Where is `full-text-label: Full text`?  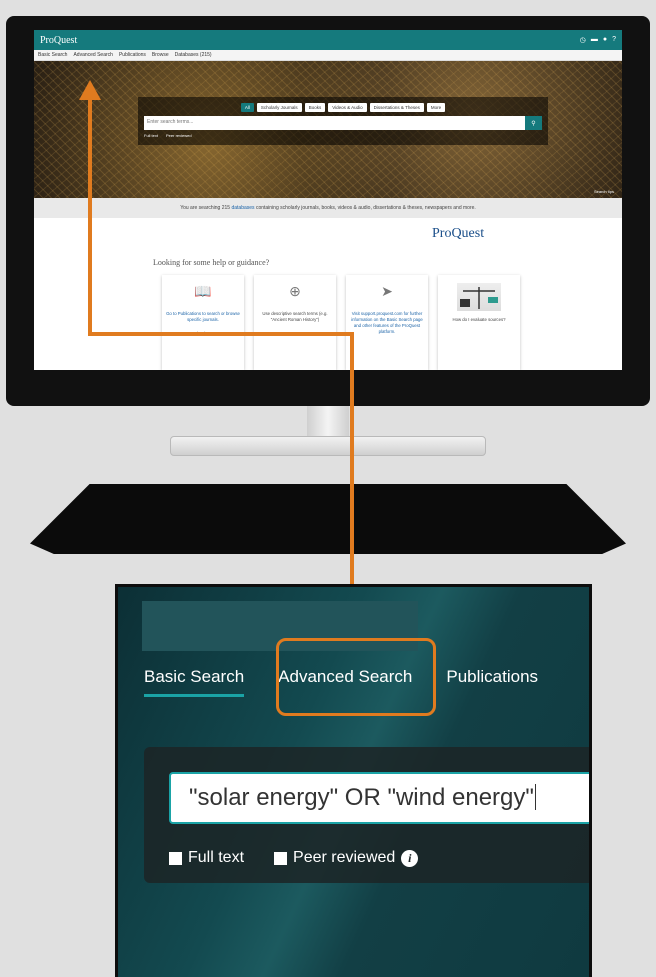 full-text-label: Full text is located at coordinates (216, 857).